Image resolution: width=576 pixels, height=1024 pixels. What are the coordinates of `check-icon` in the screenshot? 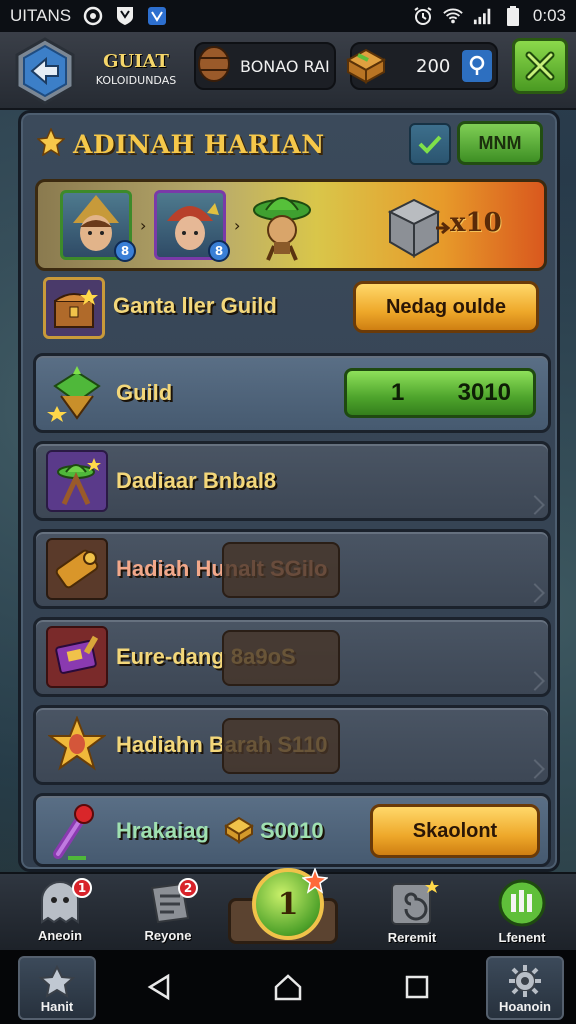 It's located at (430, 144).